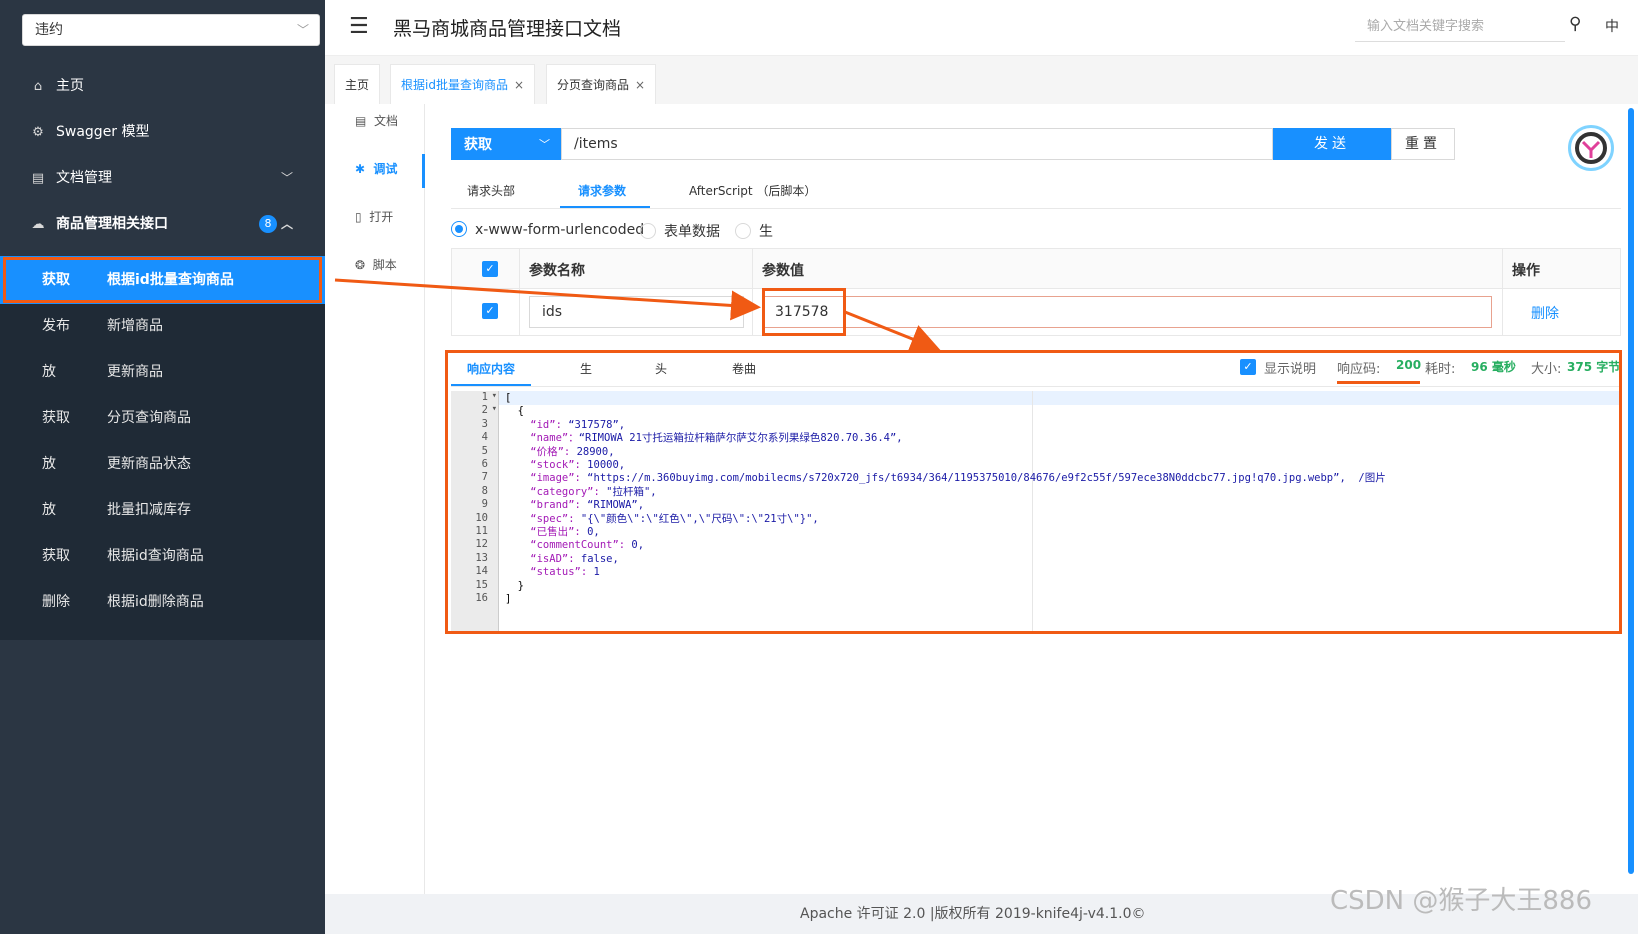 The image size is (1638, 934). Describe the element at coordinates (1423, 144) in the screenshot. I see `reset-button: 重置` at that location.